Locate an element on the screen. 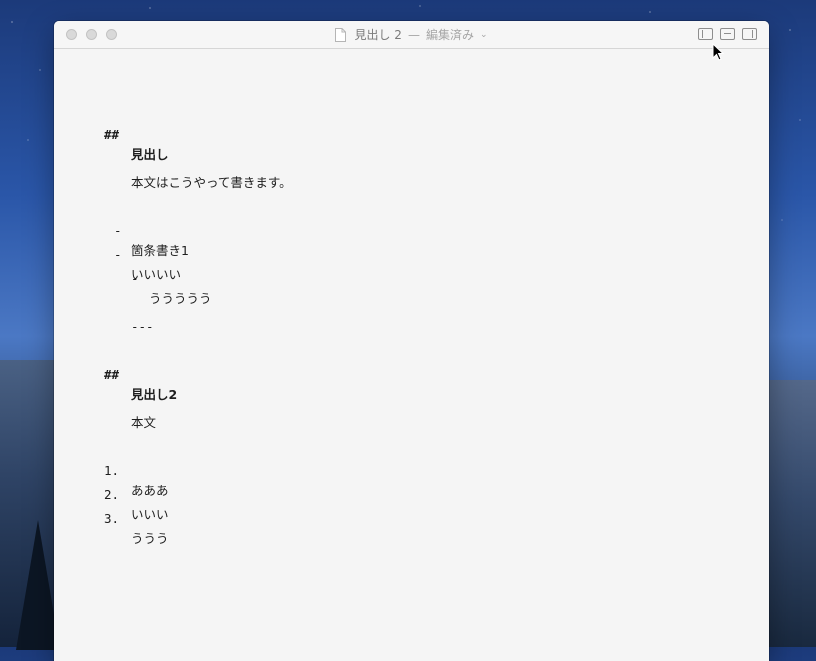 This screenshot has height=661, width=816. numbered-line: 2. いいい is located at coordinates (111, 493).